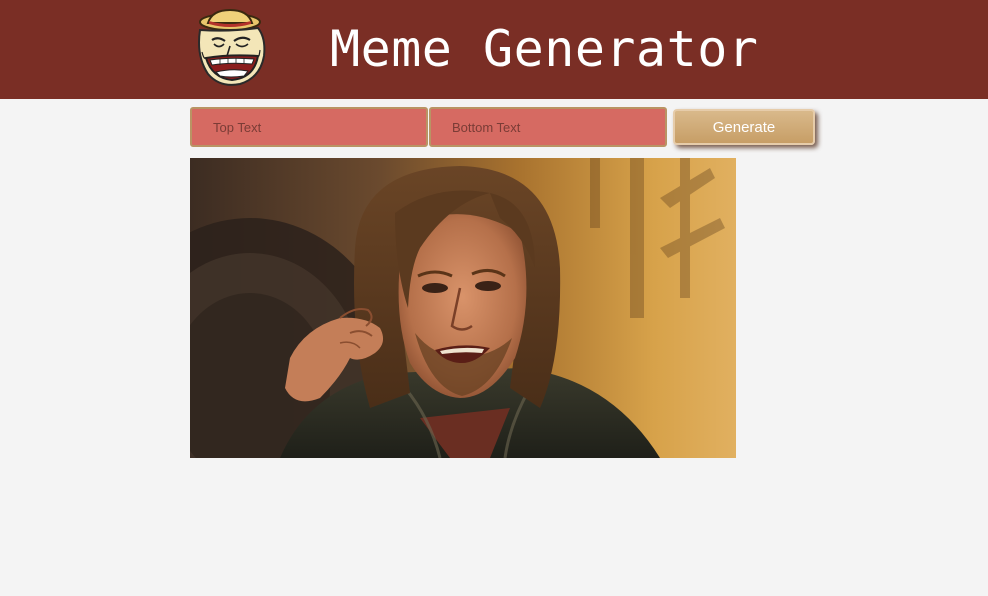 The width and height of the screenshot is (988, 596). Describe the element at coordinates (309, 127) in the screenshot. I see `top-text-input` at that location.